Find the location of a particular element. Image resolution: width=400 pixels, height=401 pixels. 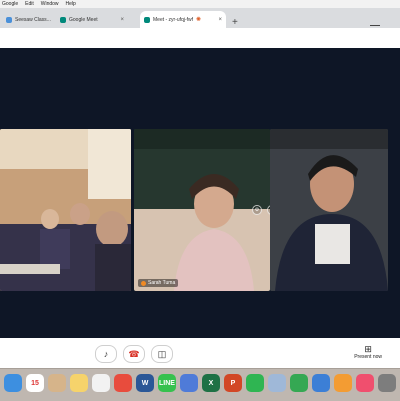

tile-controls: ⚙ ◎ ⊖ is located at coordinates (261, 210).